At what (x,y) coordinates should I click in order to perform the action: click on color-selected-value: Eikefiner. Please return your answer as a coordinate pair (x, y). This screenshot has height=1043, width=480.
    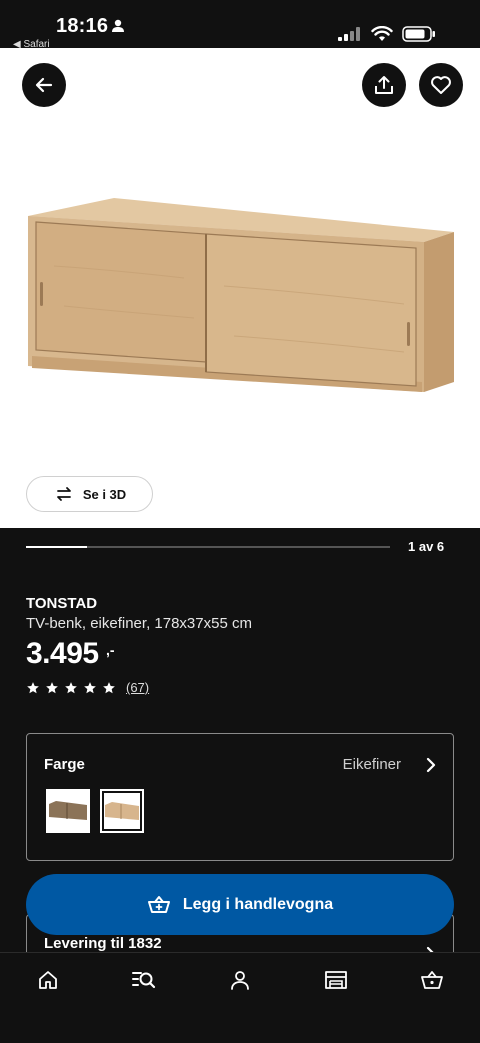
    Looking at the image, I should click on (371, 764).